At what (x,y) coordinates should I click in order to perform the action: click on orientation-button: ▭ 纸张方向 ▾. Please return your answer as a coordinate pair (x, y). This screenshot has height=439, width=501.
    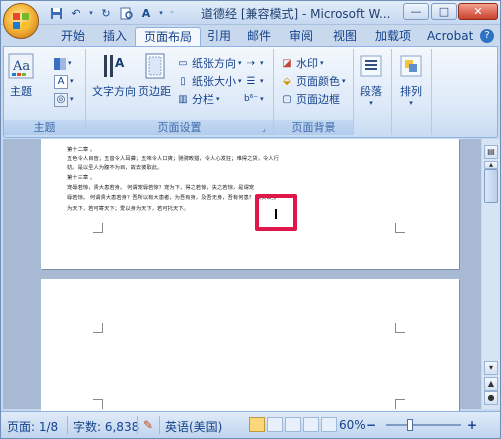
    Looking at the image, I should click on (208, 63).